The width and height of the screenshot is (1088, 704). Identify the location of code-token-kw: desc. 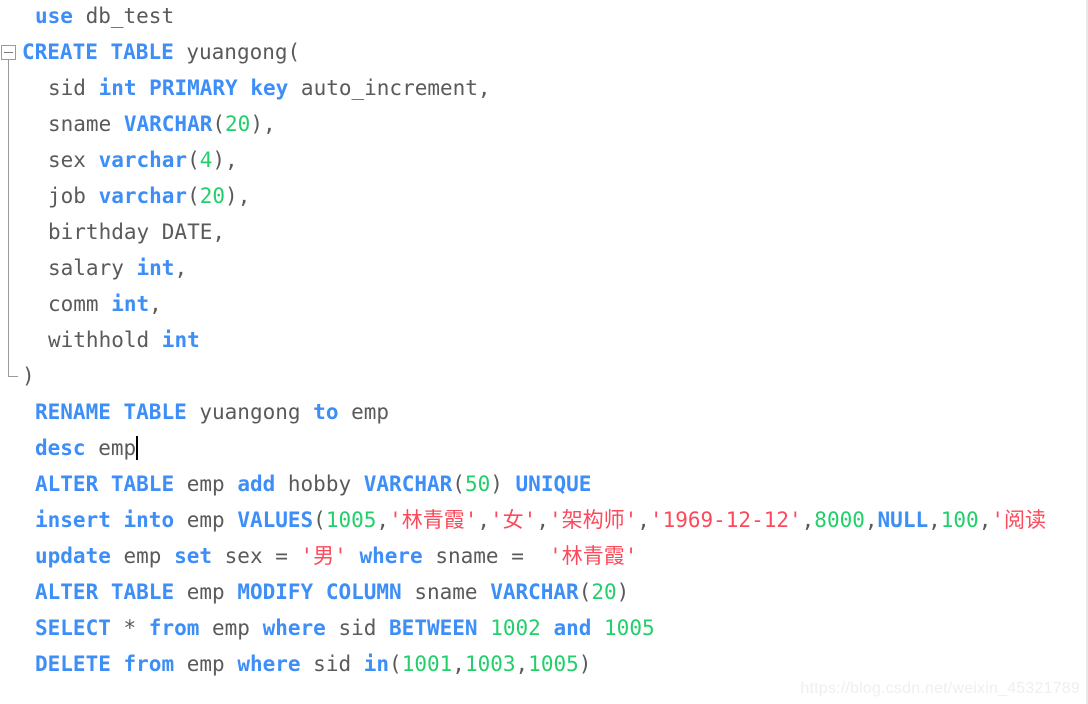
(60, 448).